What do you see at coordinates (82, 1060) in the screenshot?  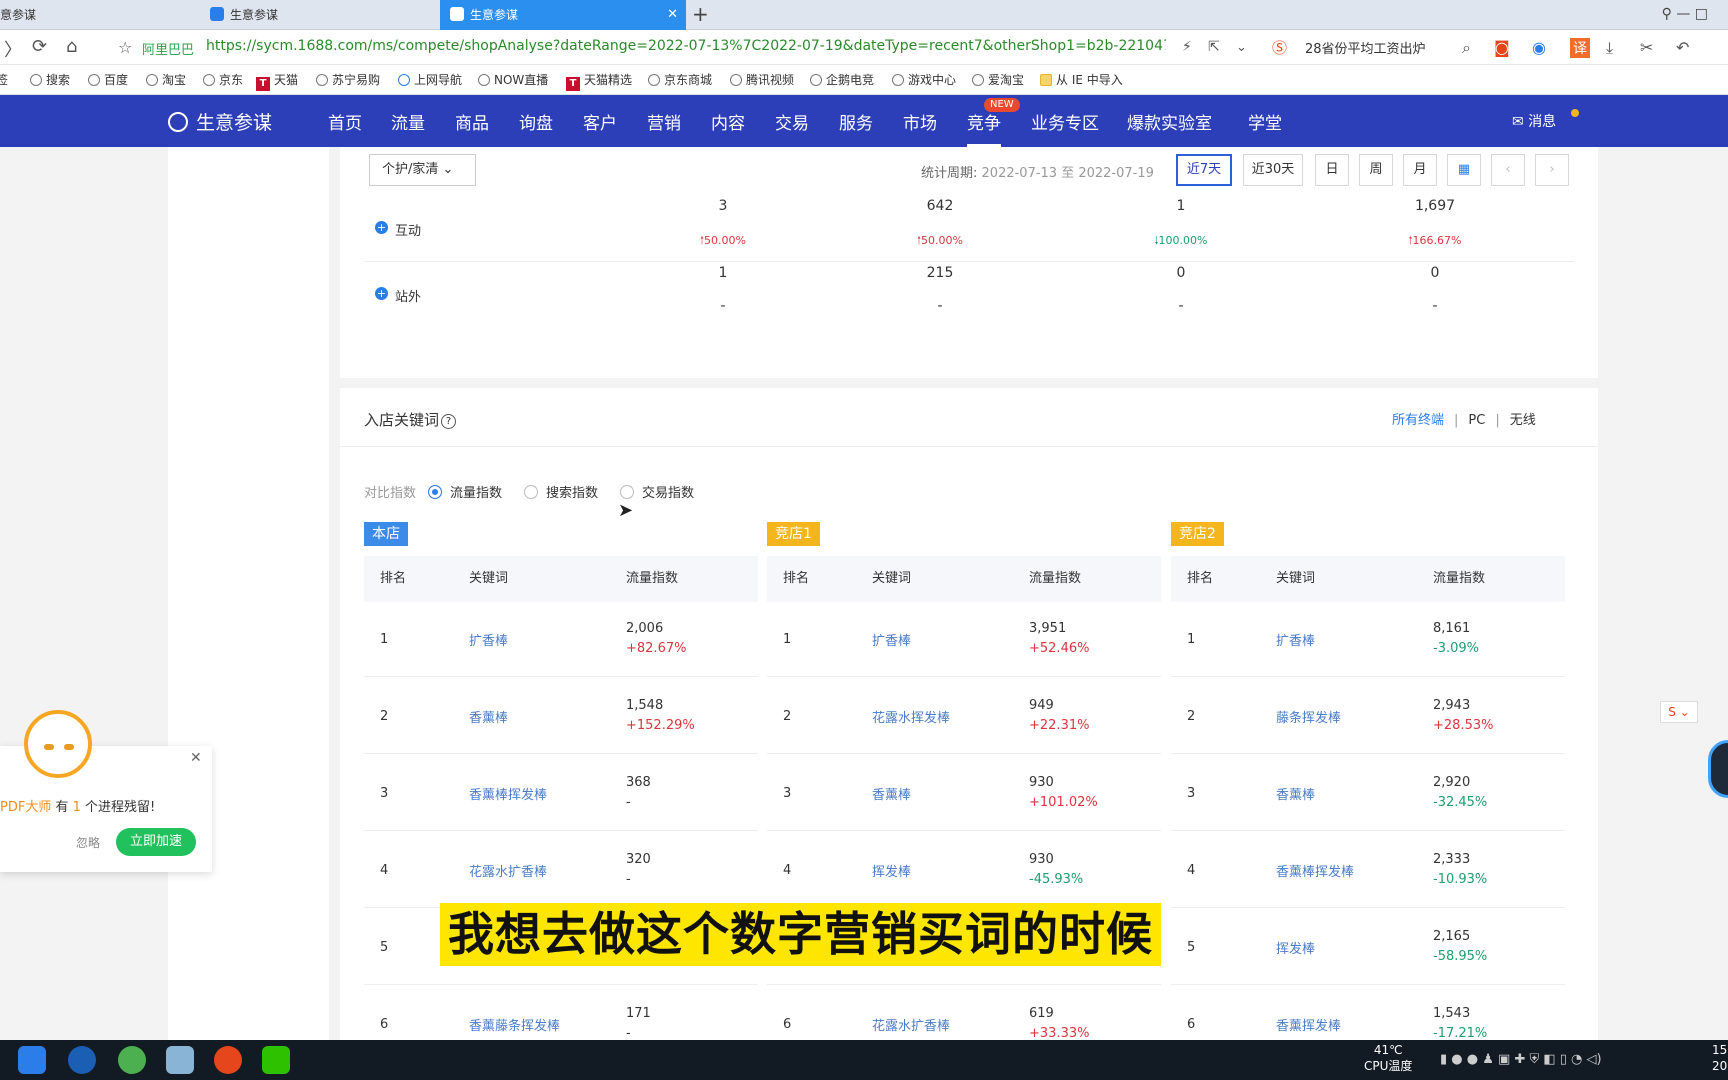 I see `ie-browser-icon` at bounding box center [82, 1060].